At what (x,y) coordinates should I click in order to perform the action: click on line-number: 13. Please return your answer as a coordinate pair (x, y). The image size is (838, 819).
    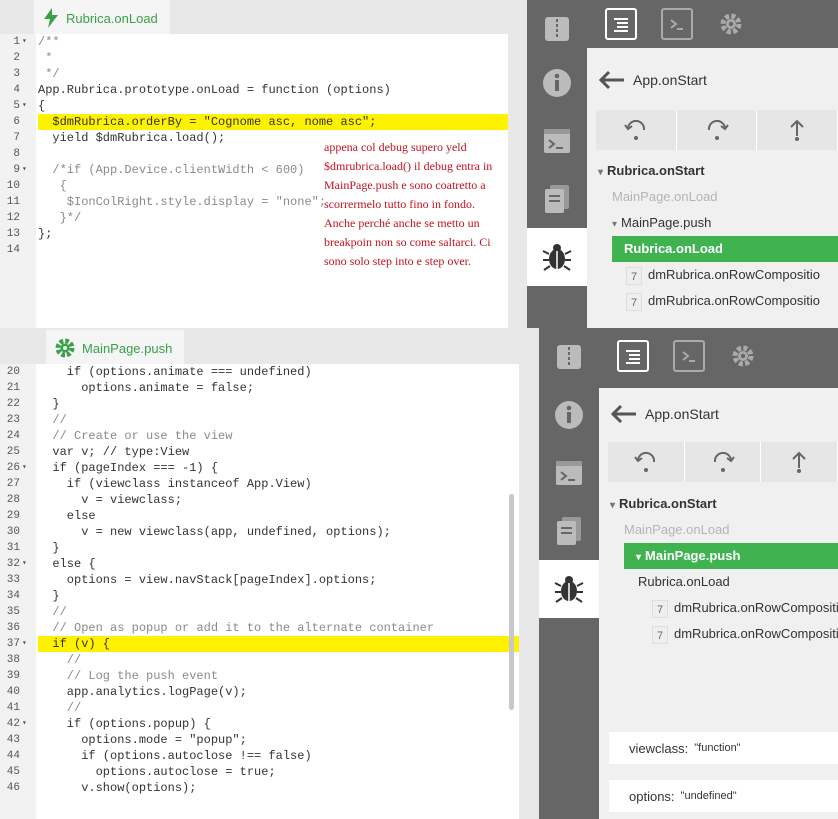
    Looking at the image, I should click on (10, 234).